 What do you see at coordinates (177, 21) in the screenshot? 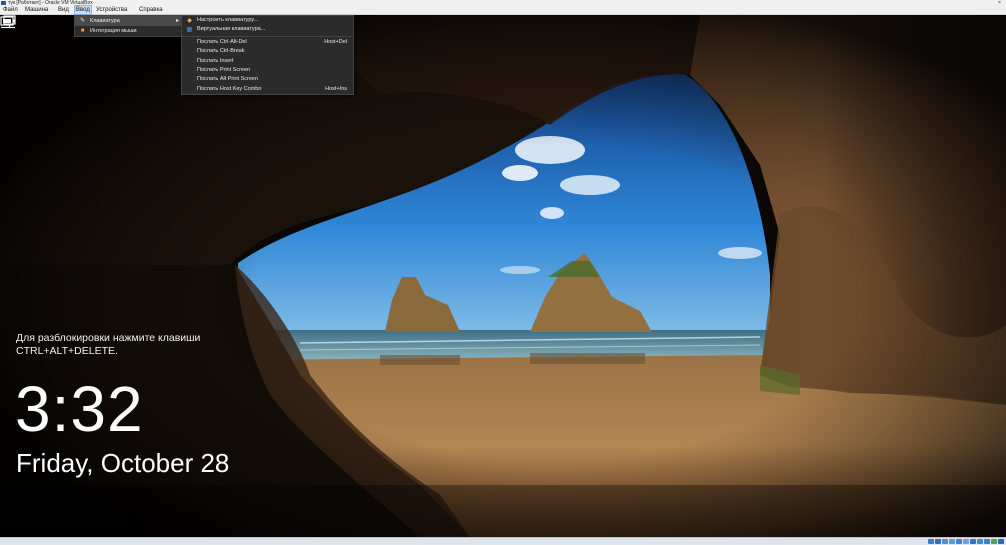
I see `submenu-arrow-icon: ▸` at bounding box center [177, 21].